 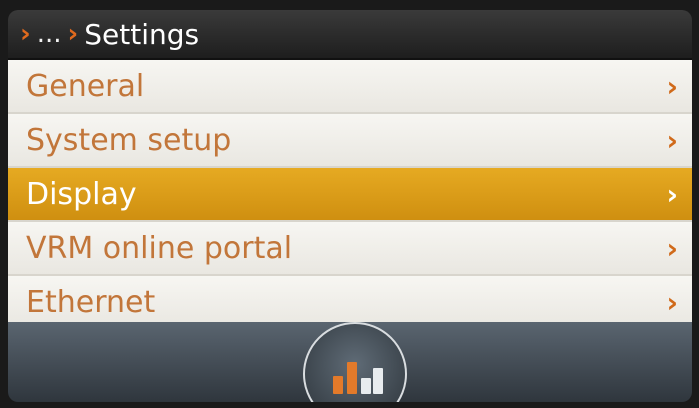 I want to click on overview-chart-icon, so click(x=358, y=374).